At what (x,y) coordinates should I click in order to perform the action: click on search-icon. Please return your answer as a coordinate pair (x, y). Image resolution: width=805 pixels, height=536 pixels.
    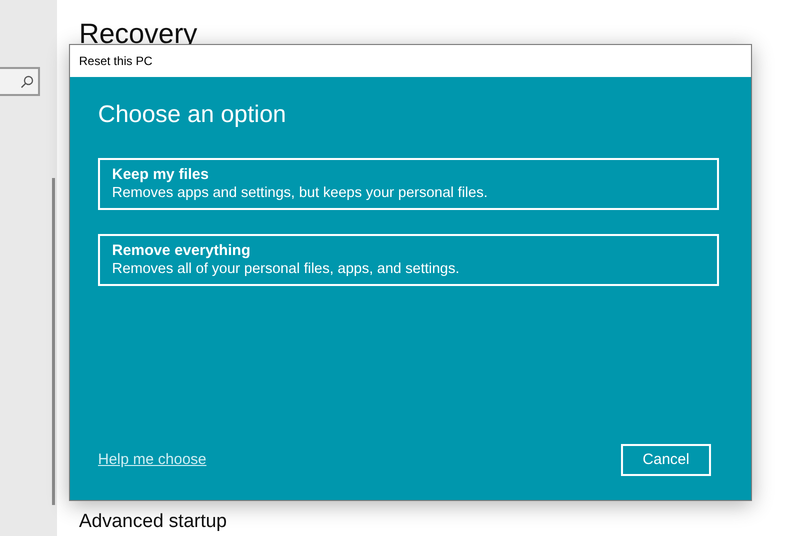
    Looking at the image, I should click on (27, 81).